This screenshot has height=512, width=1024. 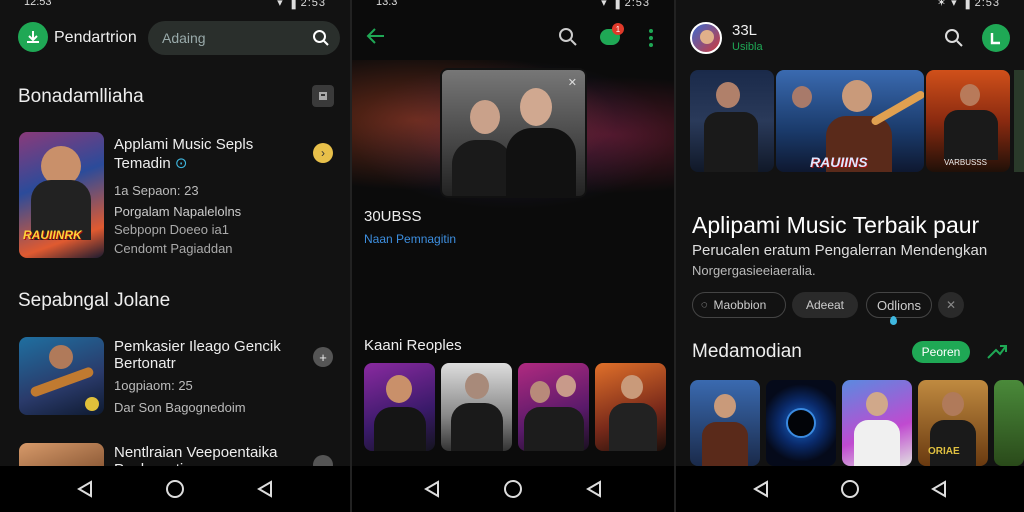 What do you see at coordinates (197, 346) in the screenshot?
I see `track-2-title: Pemkasier Ileago Gencik` at bounding box center [197, 346].